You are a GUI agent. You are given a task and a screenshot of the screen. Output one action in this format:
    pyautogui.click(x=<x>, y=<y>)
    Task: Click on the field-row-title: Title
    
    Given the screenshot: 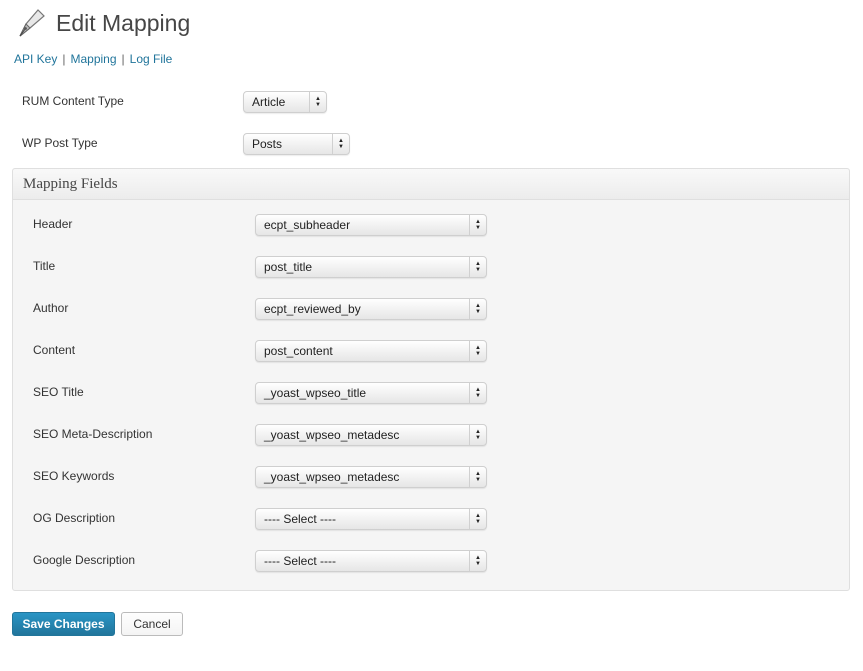 What is the action you would take?
    pyautogui.click(x=44, y=266)
    